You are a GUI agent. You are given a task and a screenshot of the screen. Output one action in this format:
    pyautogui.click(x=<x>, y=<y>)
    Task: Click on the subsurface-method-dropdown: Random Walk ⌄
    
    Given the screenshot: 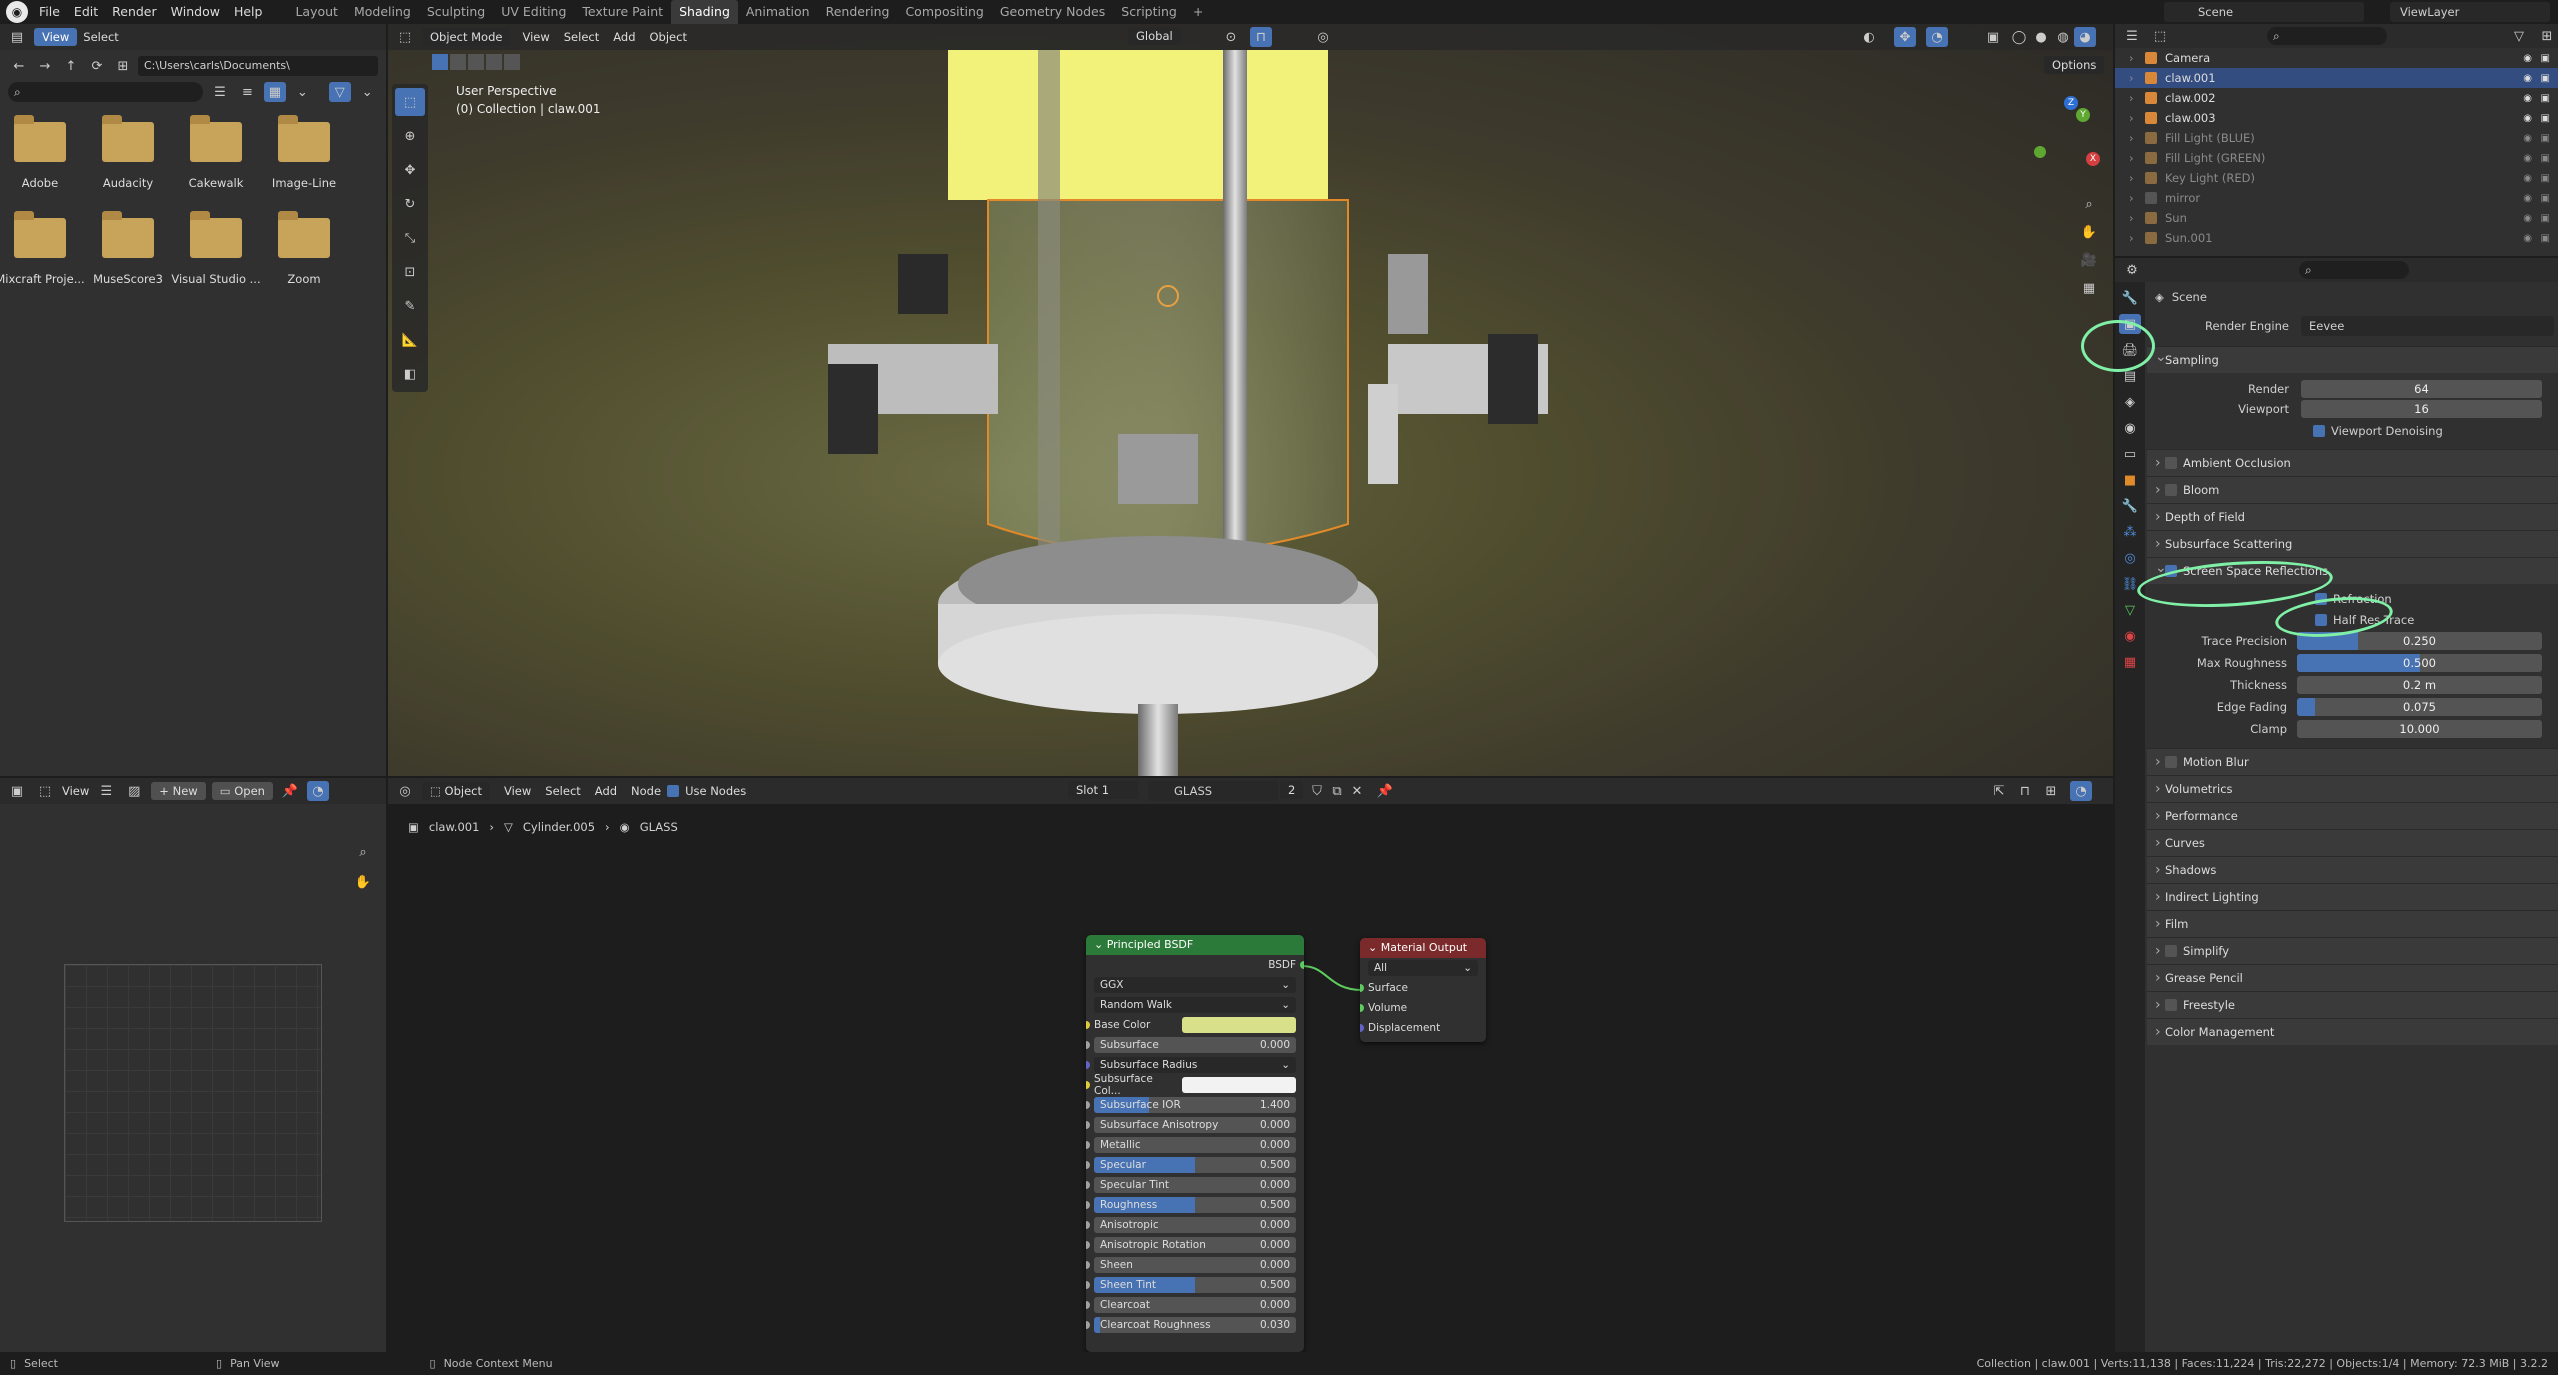 What is the action you would take?
    pyautogui.click(x=1195, y=1005)
    